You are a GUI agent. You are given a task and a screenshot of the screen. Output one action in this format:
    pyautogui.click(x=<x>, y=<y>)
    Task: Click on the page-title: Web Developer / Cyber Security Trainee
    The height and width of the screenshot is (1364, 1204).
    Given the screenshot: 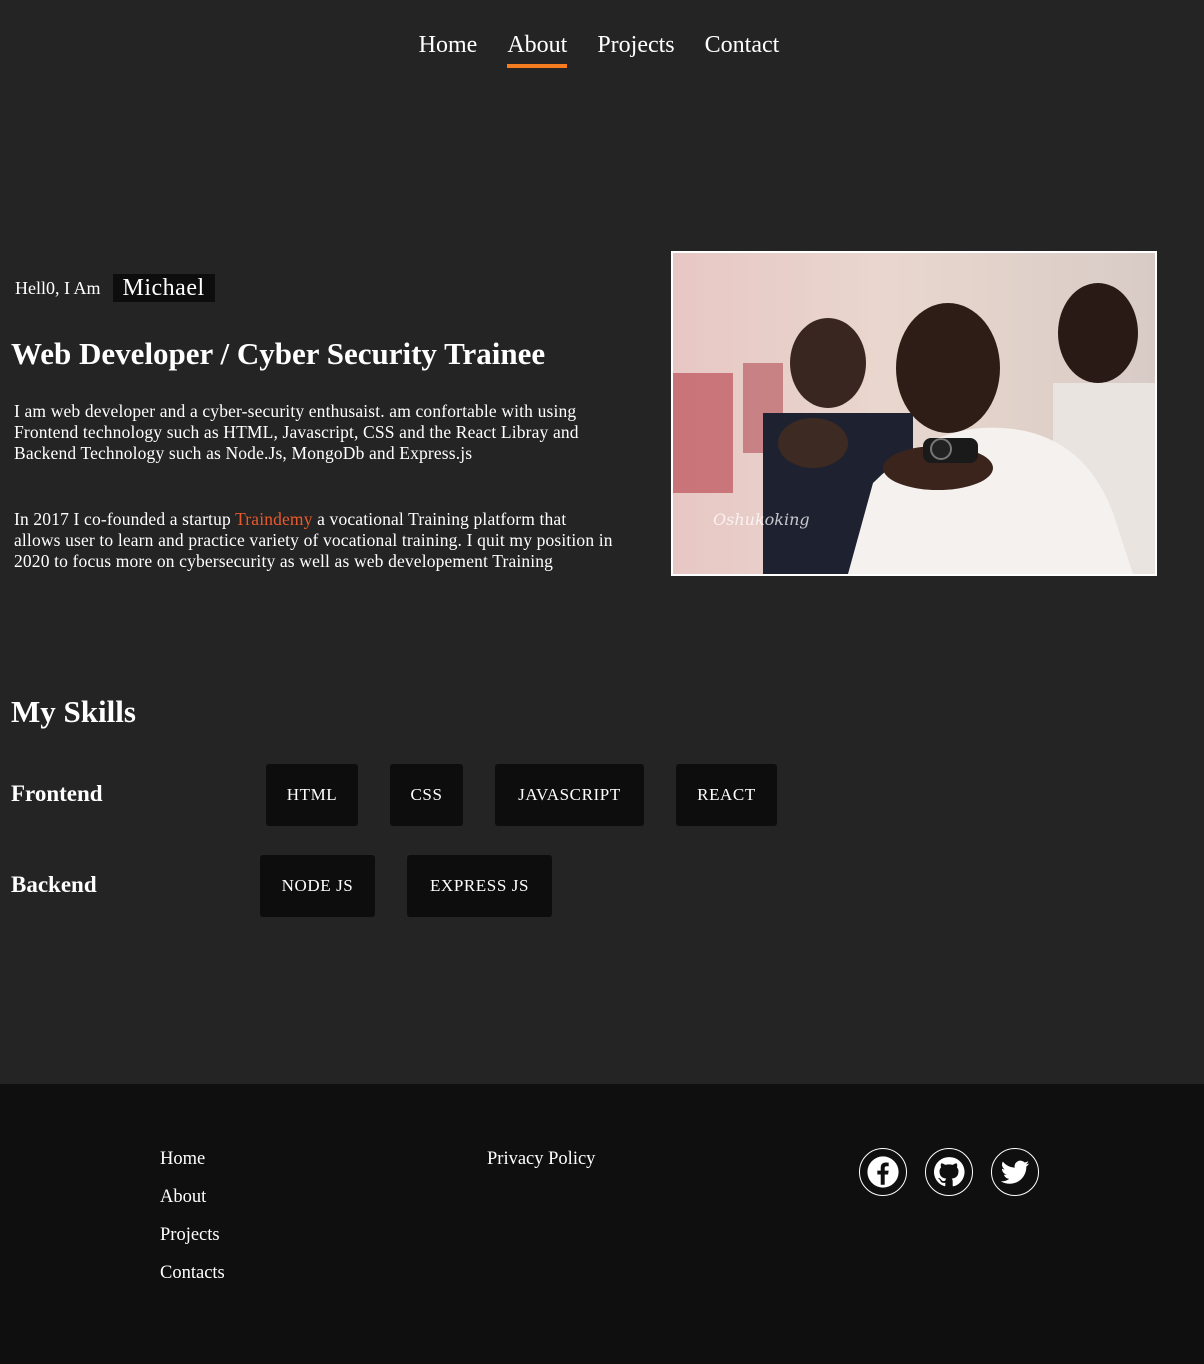 What is the action you would take?
    pyautogui.click(x=278, y=353)
    